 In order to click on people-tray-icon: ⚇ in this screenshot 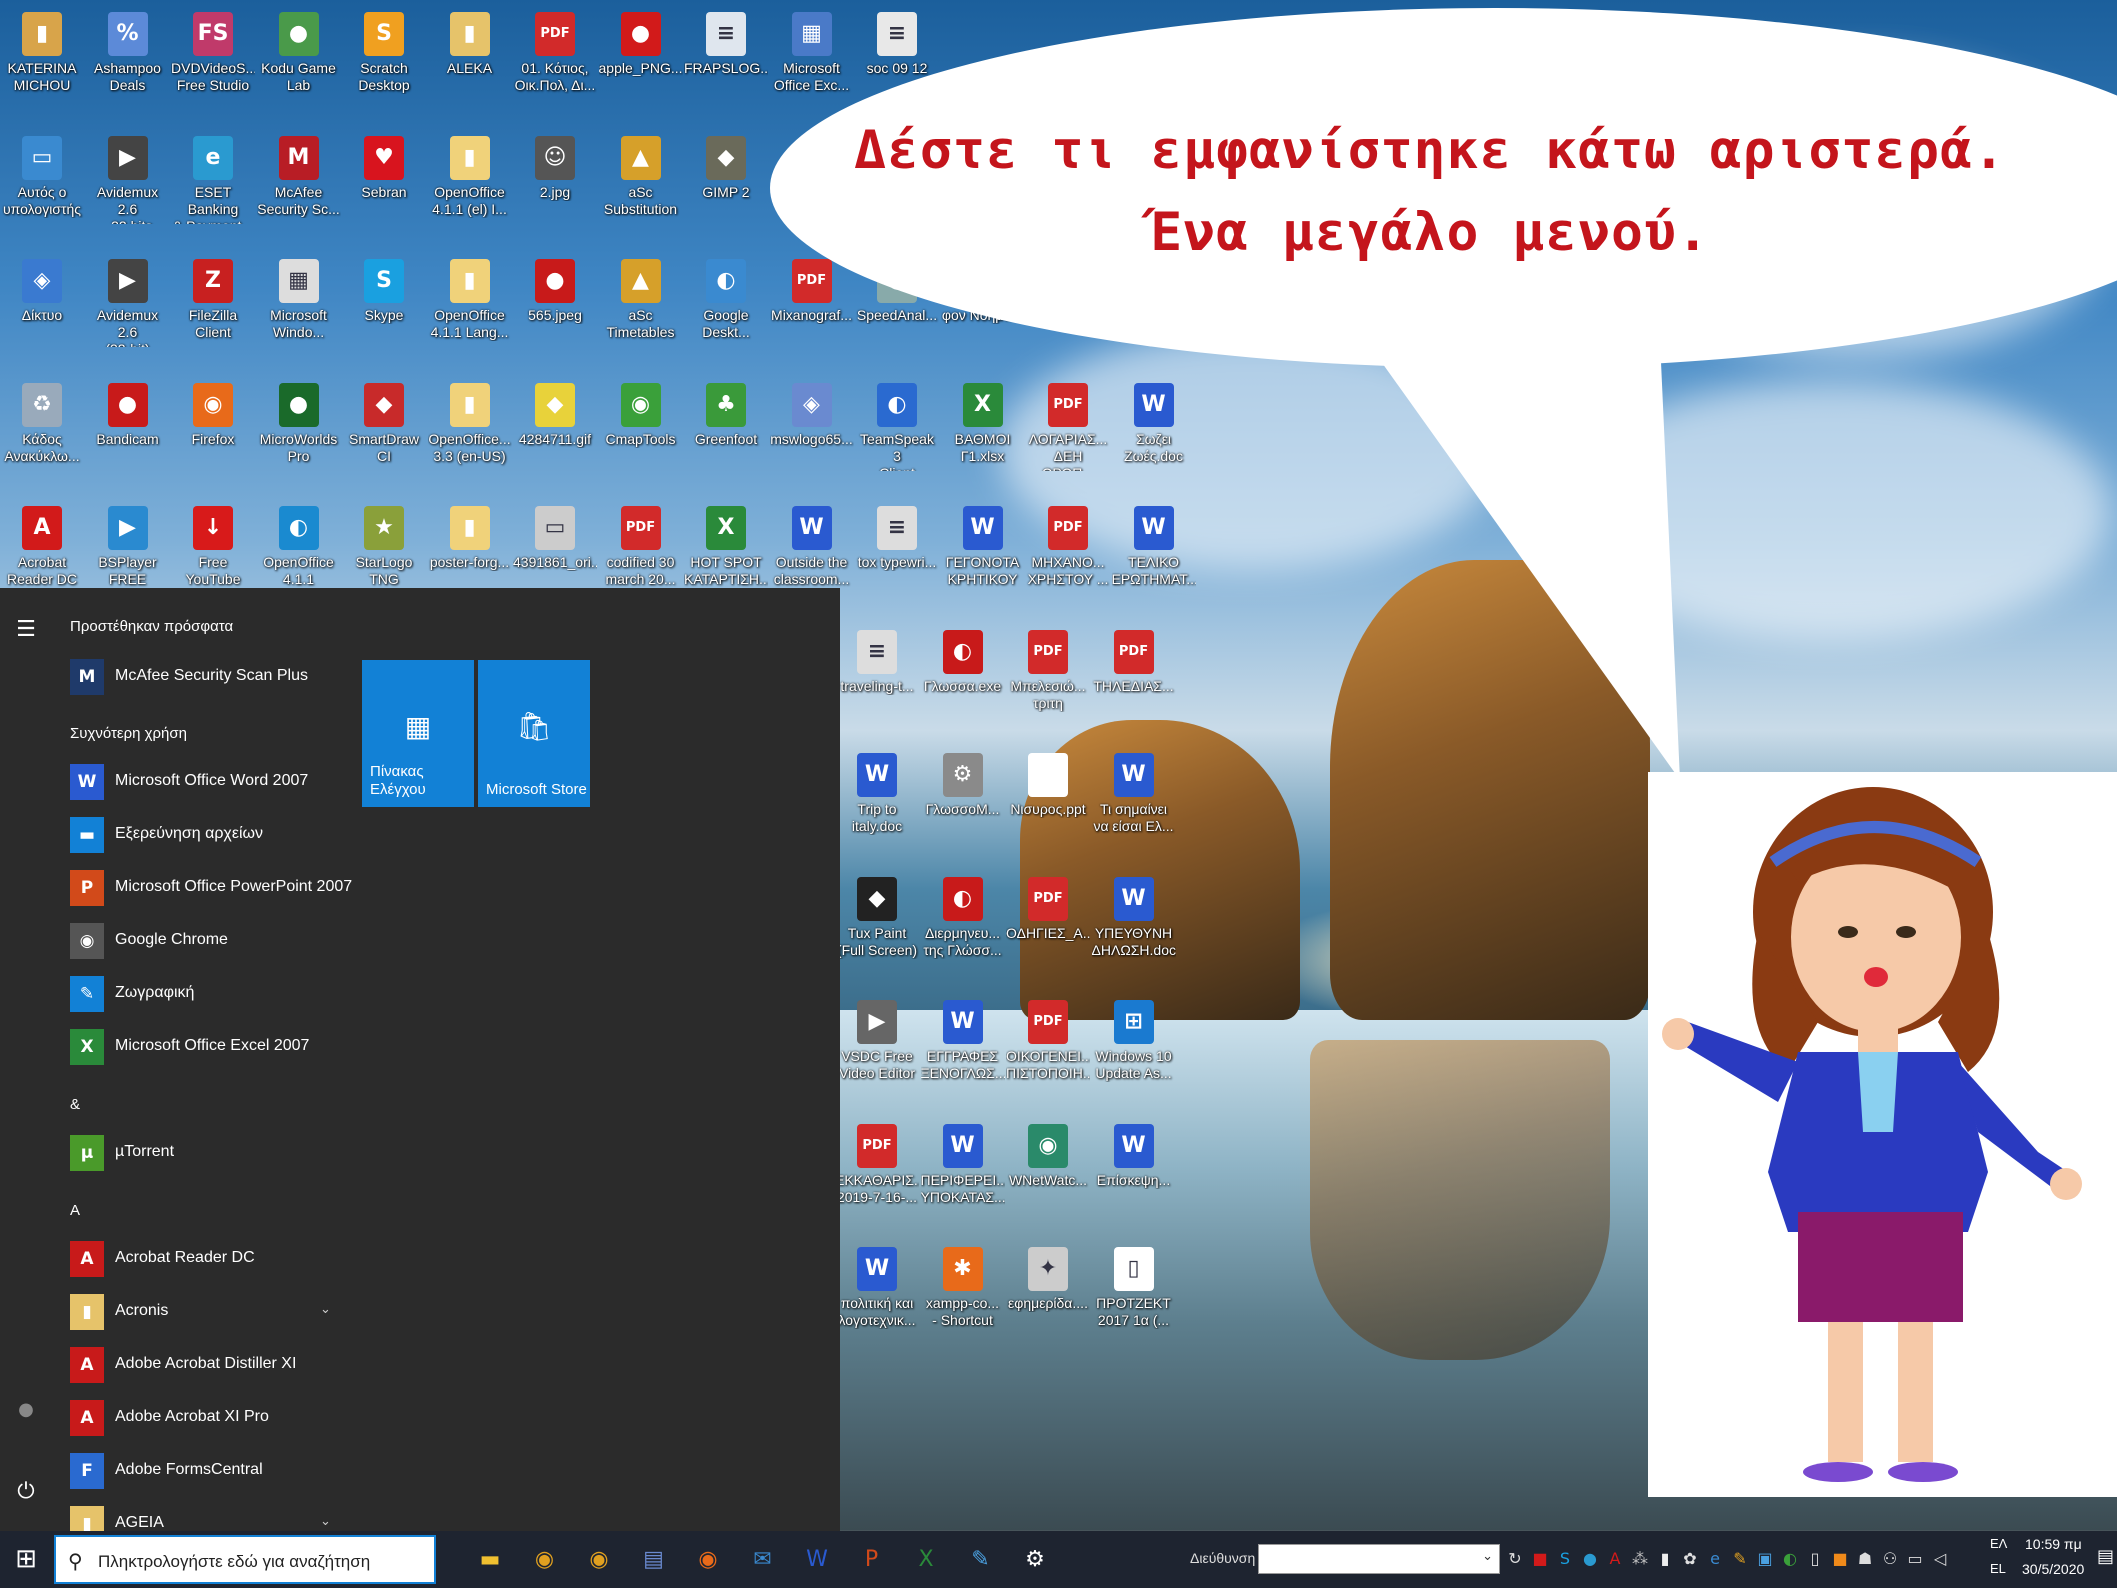, I will do `click(1890, 1559)`.